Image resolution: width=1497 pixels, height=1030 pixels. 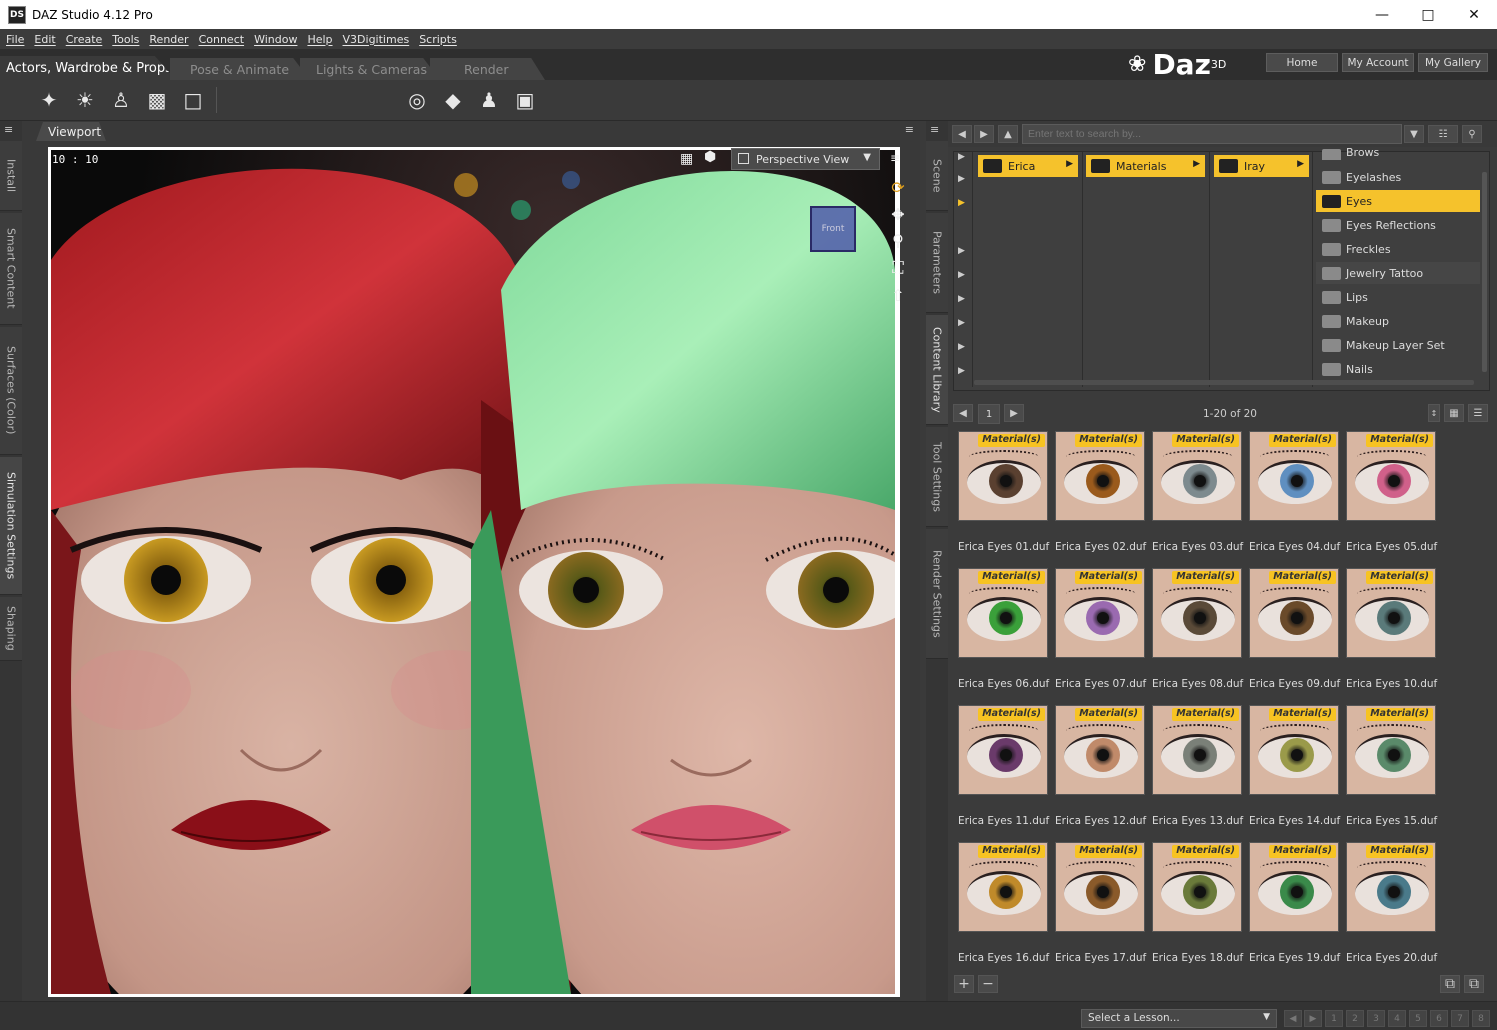 What do you see at coordinates (1294, 493) in the screenshot?
I see `asset-tile: Material(s) Erica Eyes 04.duf` at bounding box center [1294, 493].